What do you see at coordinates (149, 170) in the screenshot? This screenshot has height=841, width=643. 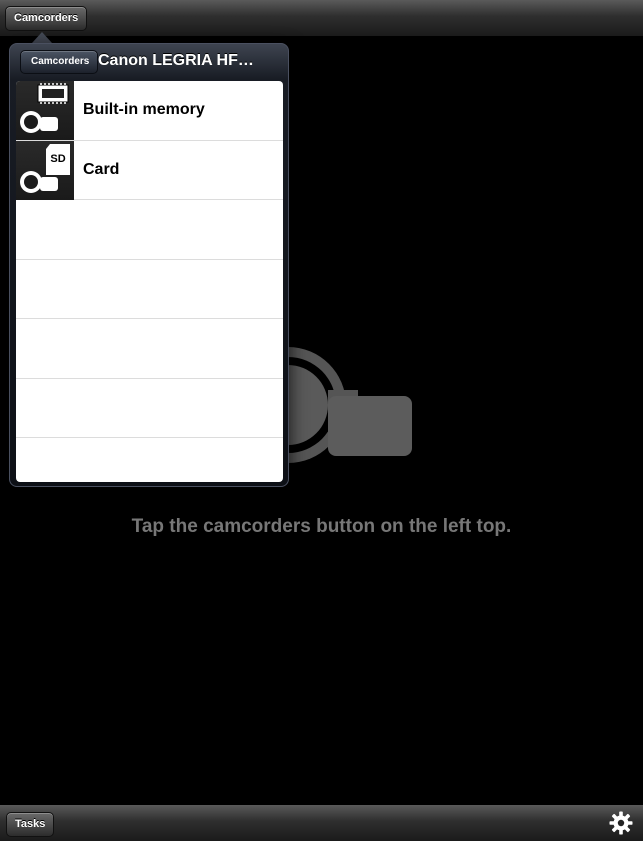 I see `list-item-card: SD Card` at bounding box center [149, 170].